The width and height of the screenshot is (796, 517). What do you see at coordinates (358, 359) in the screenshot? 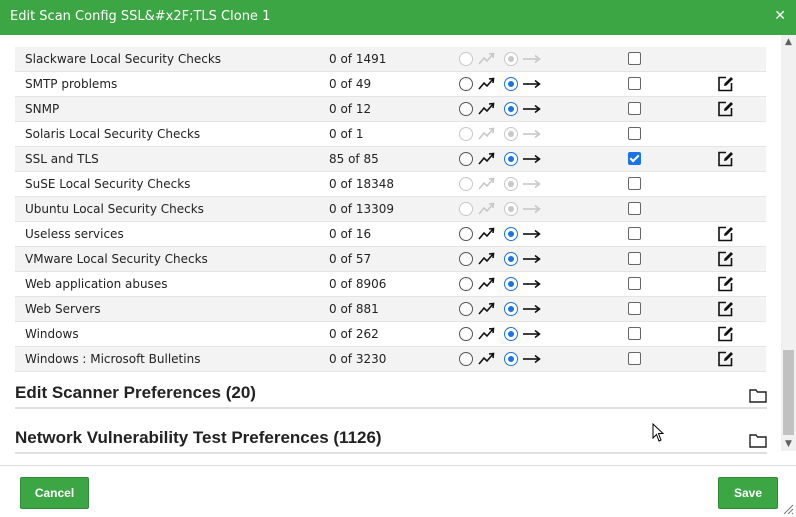
I see `family-nvt-count: 0 of 3230` at bounding box center [358, 359].